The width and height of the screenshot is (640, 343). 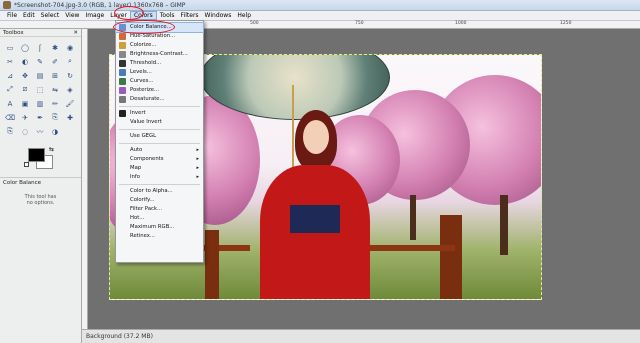 What do you see at coordinates (159, 177) in the screenshot?
I see `menu-item-info: Info ▸` at bounding box center [159, 177].